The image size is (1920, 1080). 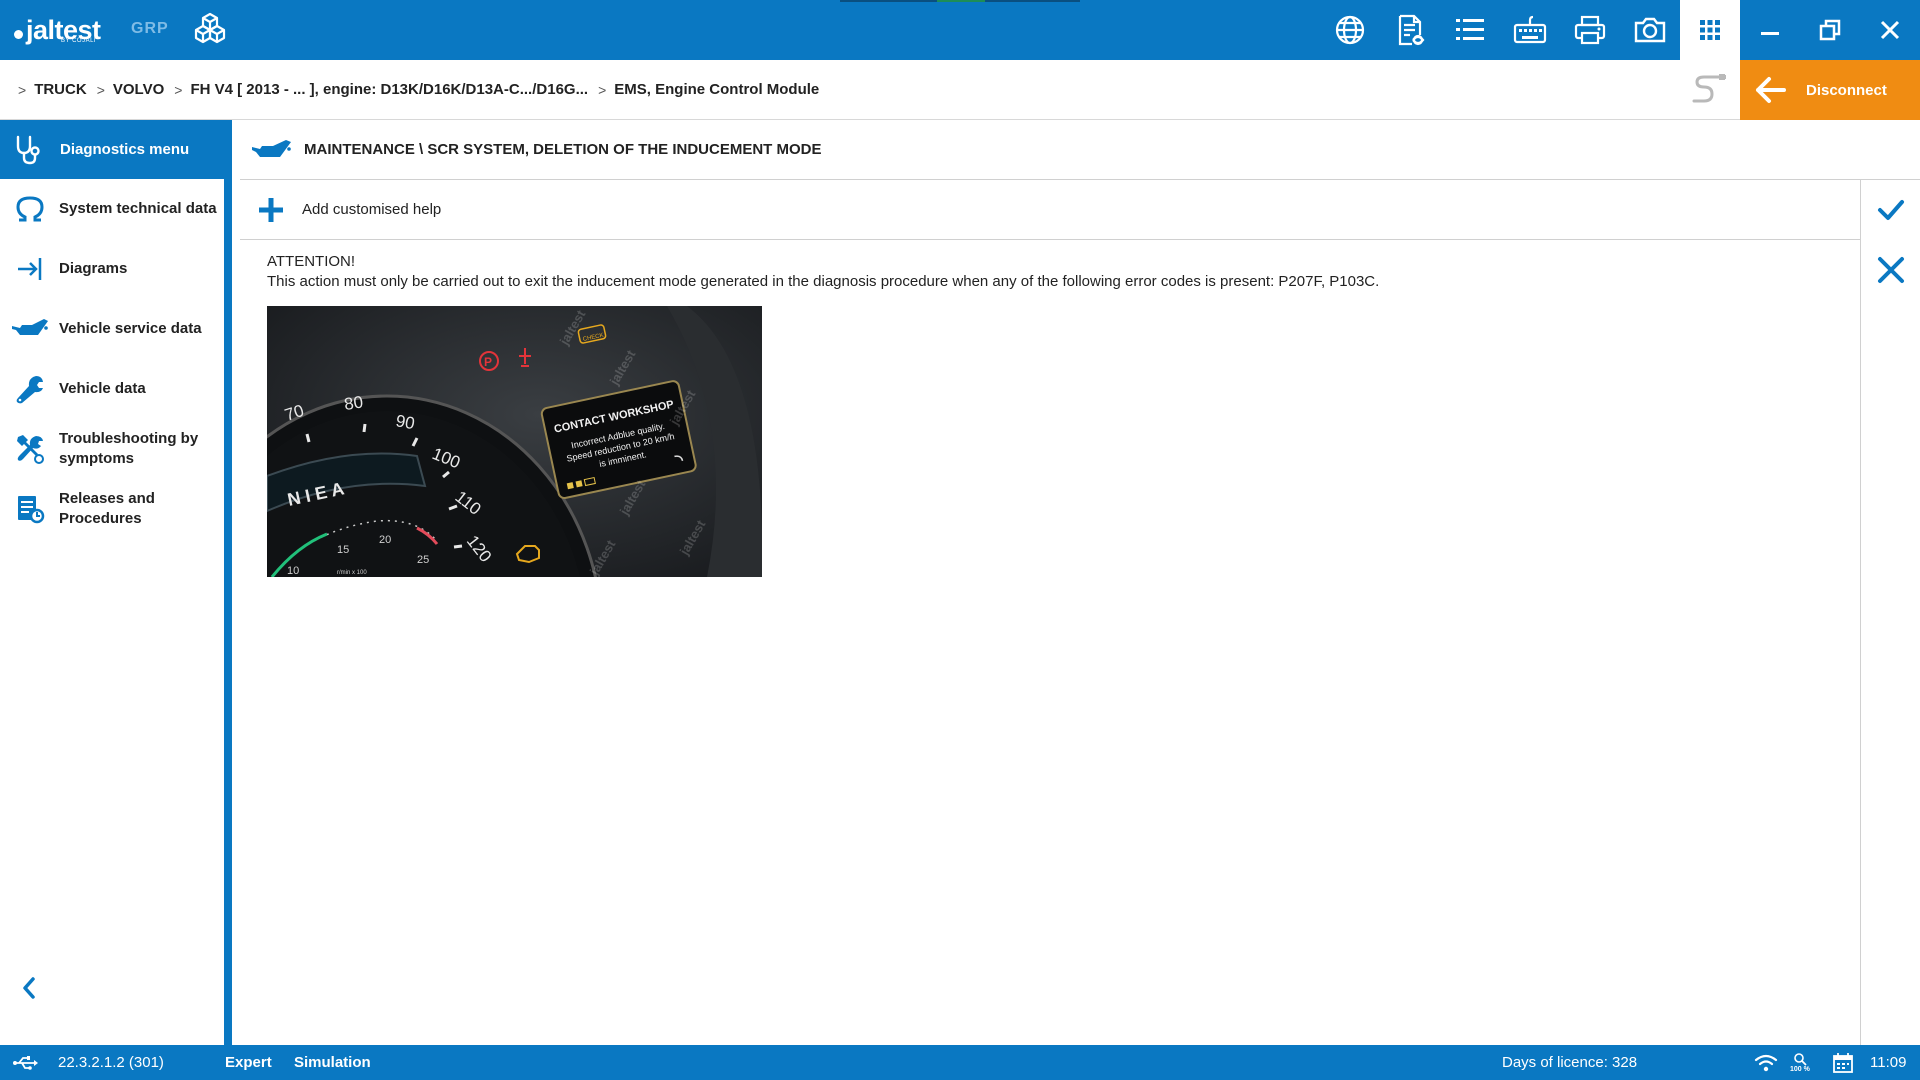 What do you see at coordinates (29, 390) in the screenshot?
I see `wrench-icon` at bounding box center [29, 390].